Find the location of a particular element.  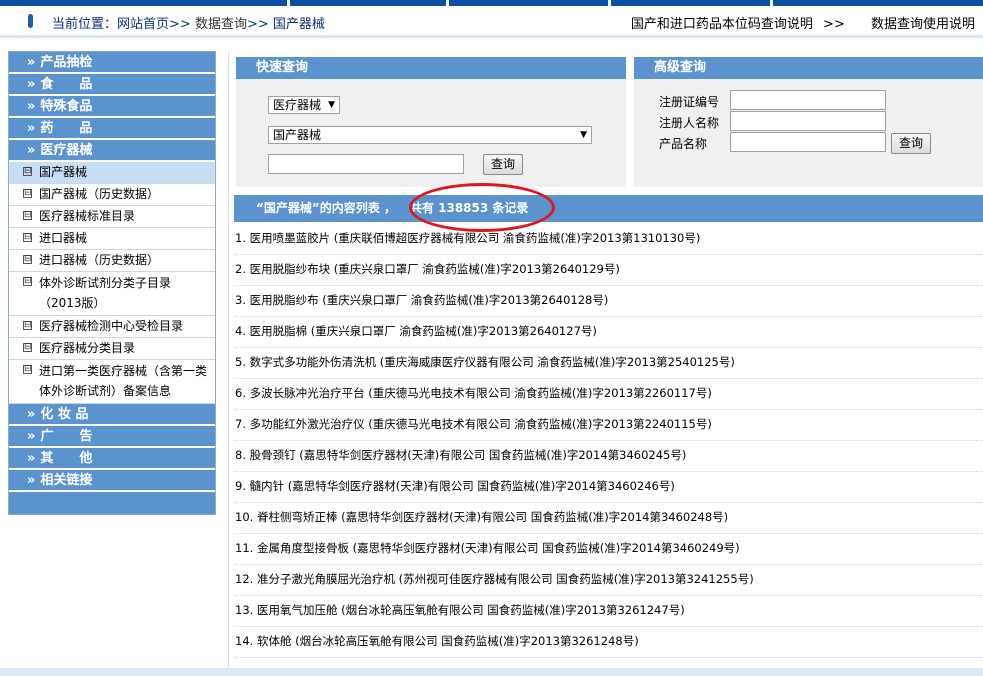

sidebar-item-label: 医疗器械标准目录 is located at coordinates (87, 216).